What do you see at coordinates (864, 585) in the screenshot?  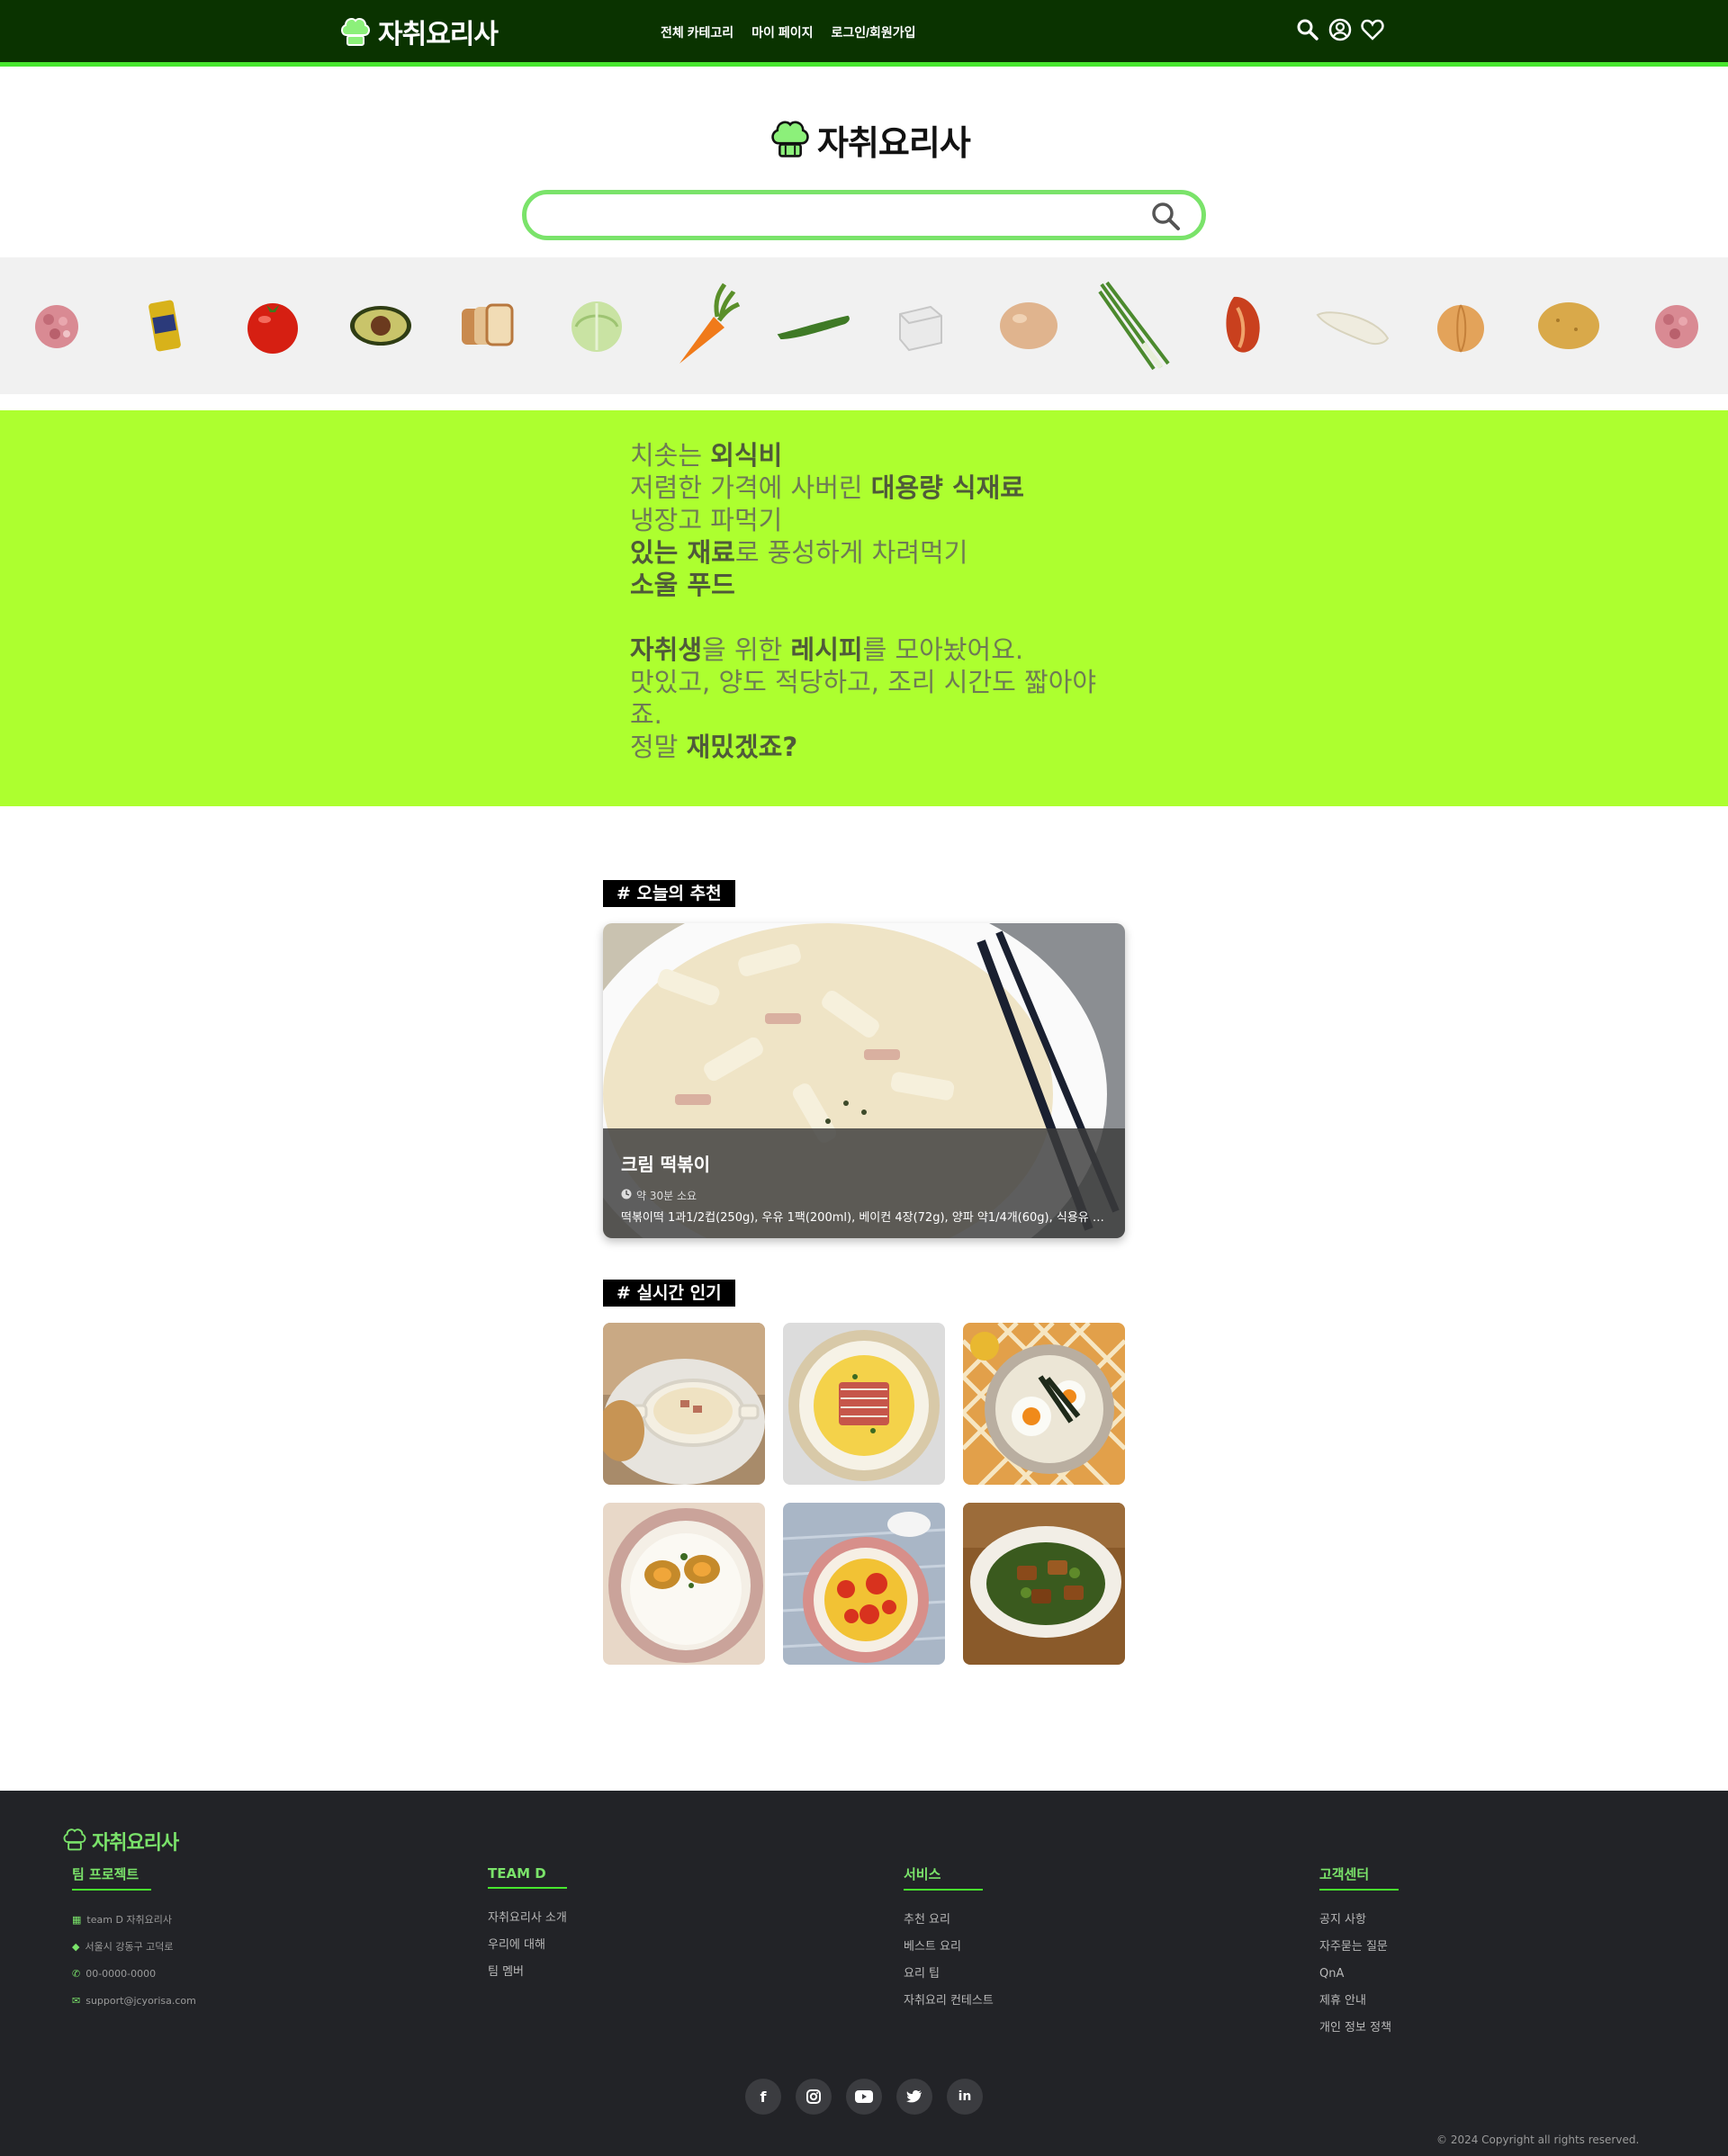 I see `intro-line: 소울 푸드` at bounding box center [864, 585].